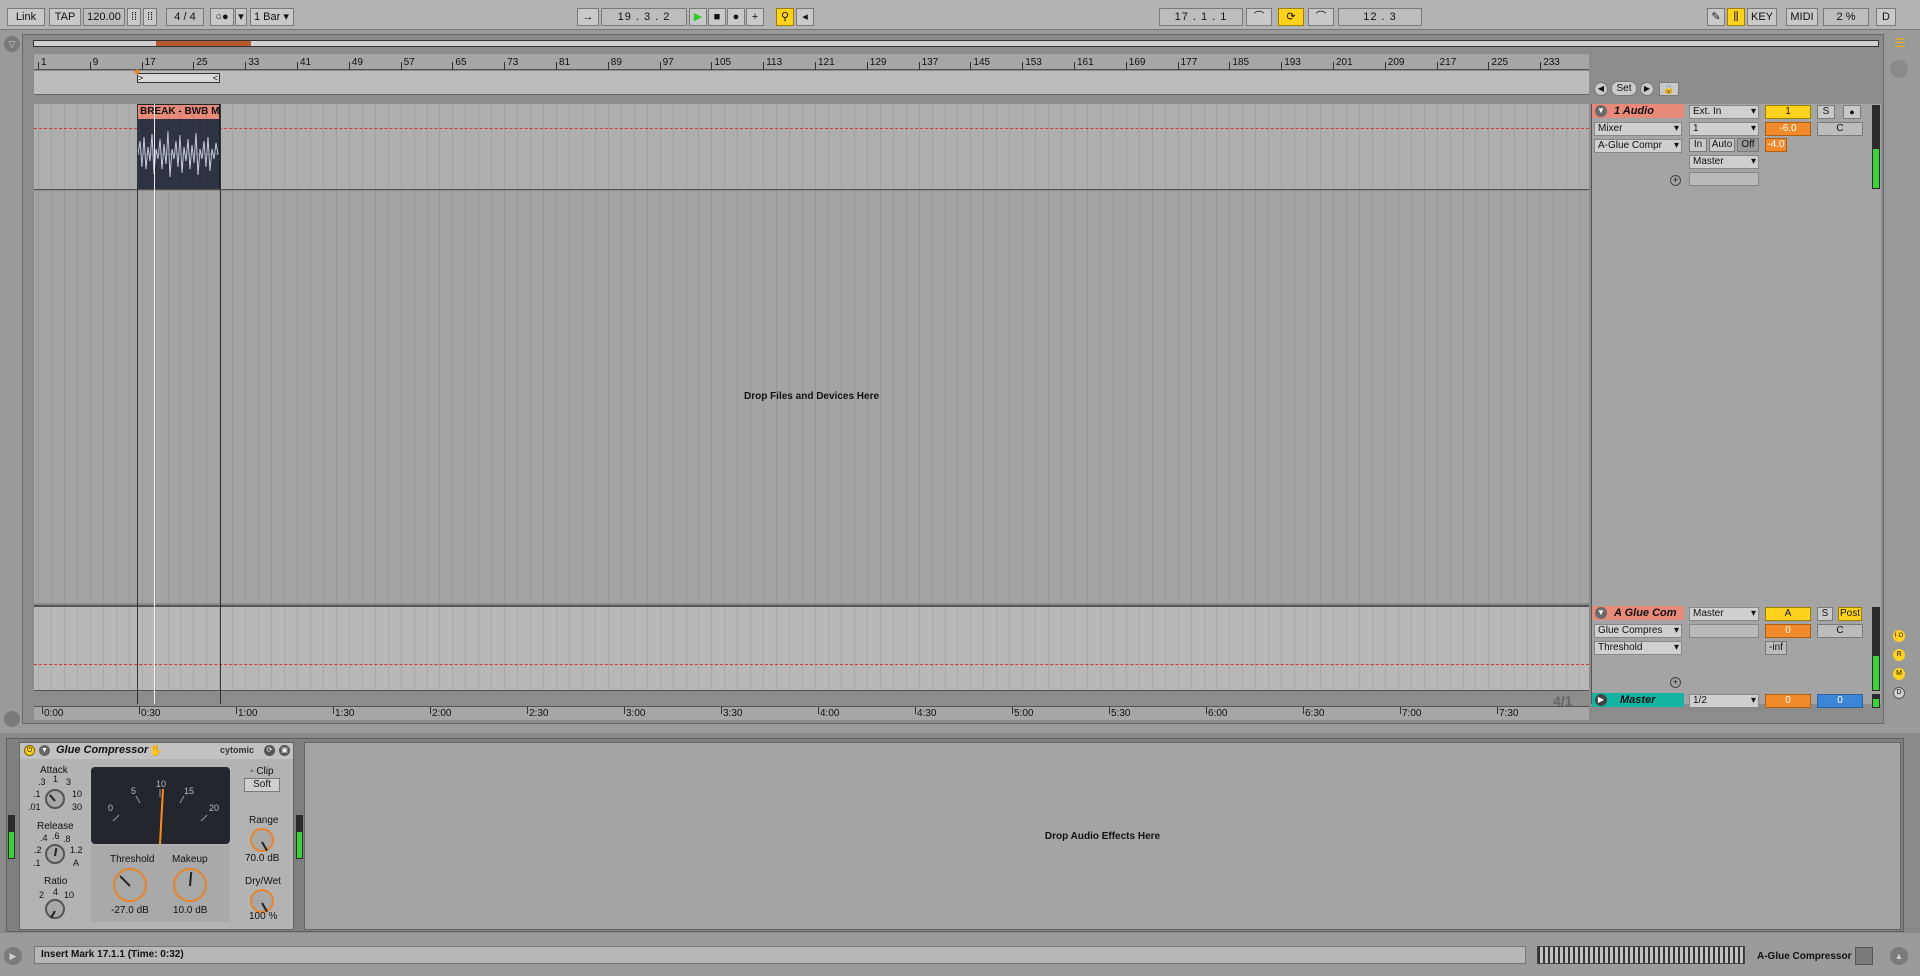 This screenshot has width=1920, height=976. What do you see at coordinates (185, 17) in the screenshot?
I see `time-signature-field: 4 / 4` at bounding box center [185, 17].